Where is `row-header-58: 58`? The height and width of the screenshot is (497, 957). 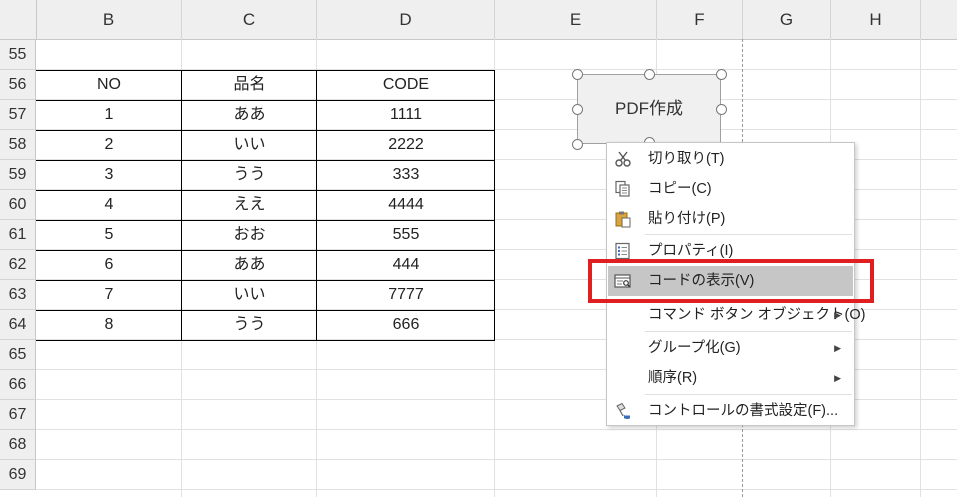 row-header-58: 58 is located at coordinates (18, 145).